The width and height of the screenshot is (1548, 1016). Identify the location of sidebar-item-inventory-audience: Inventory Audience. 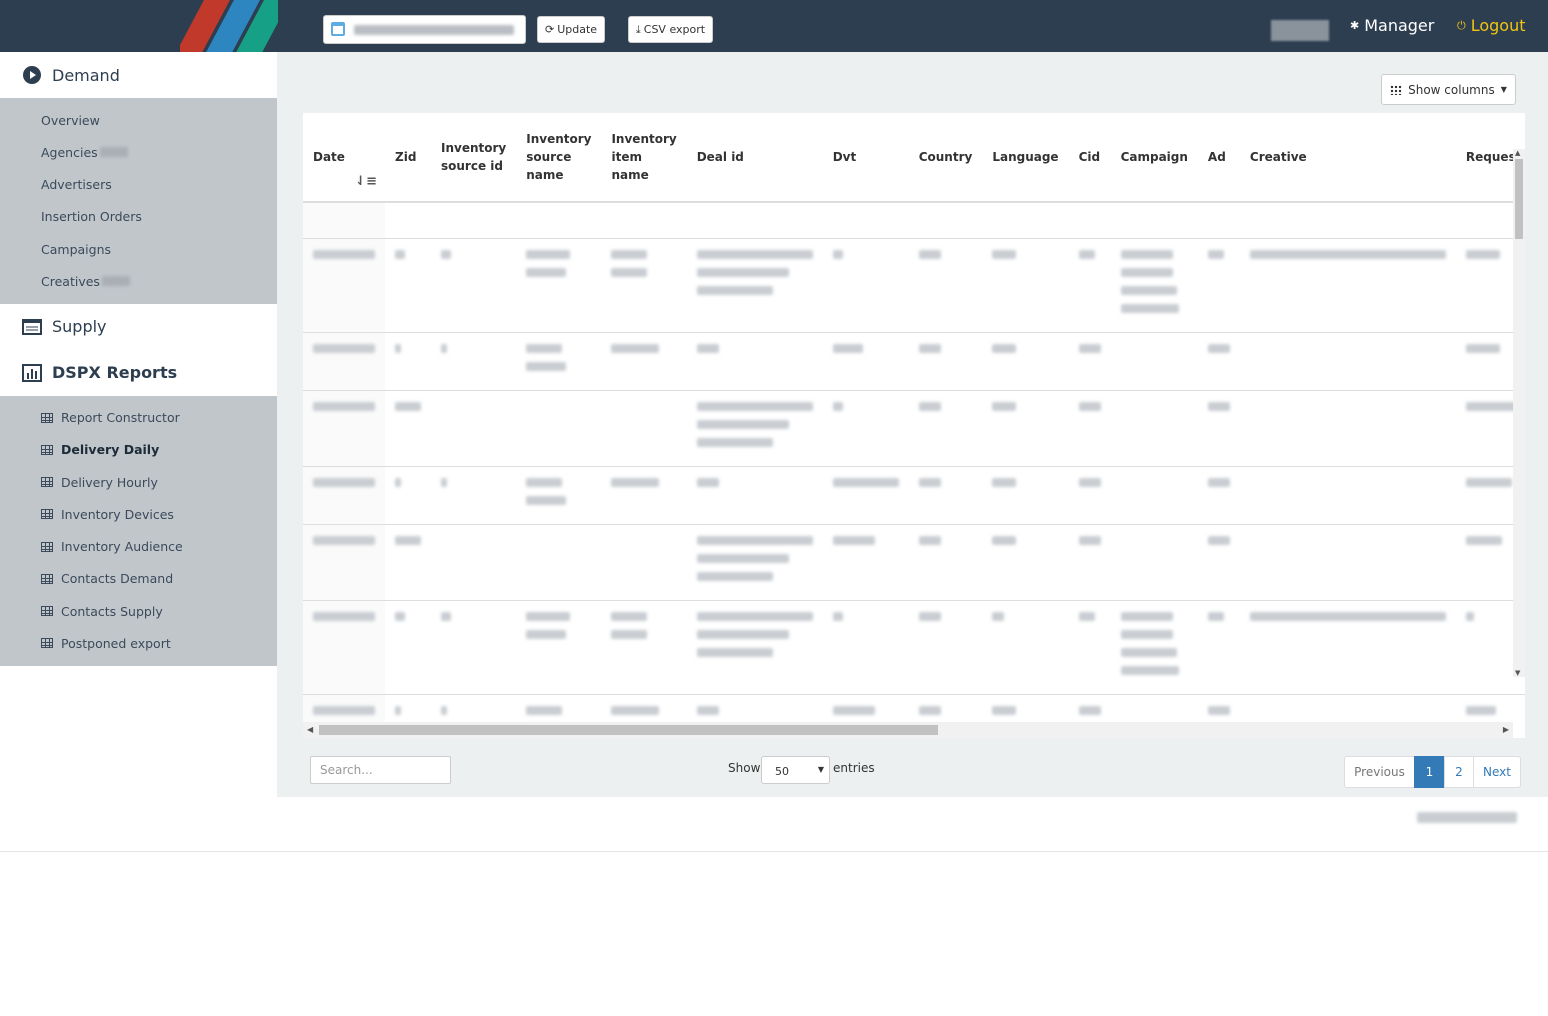
(138, 547).